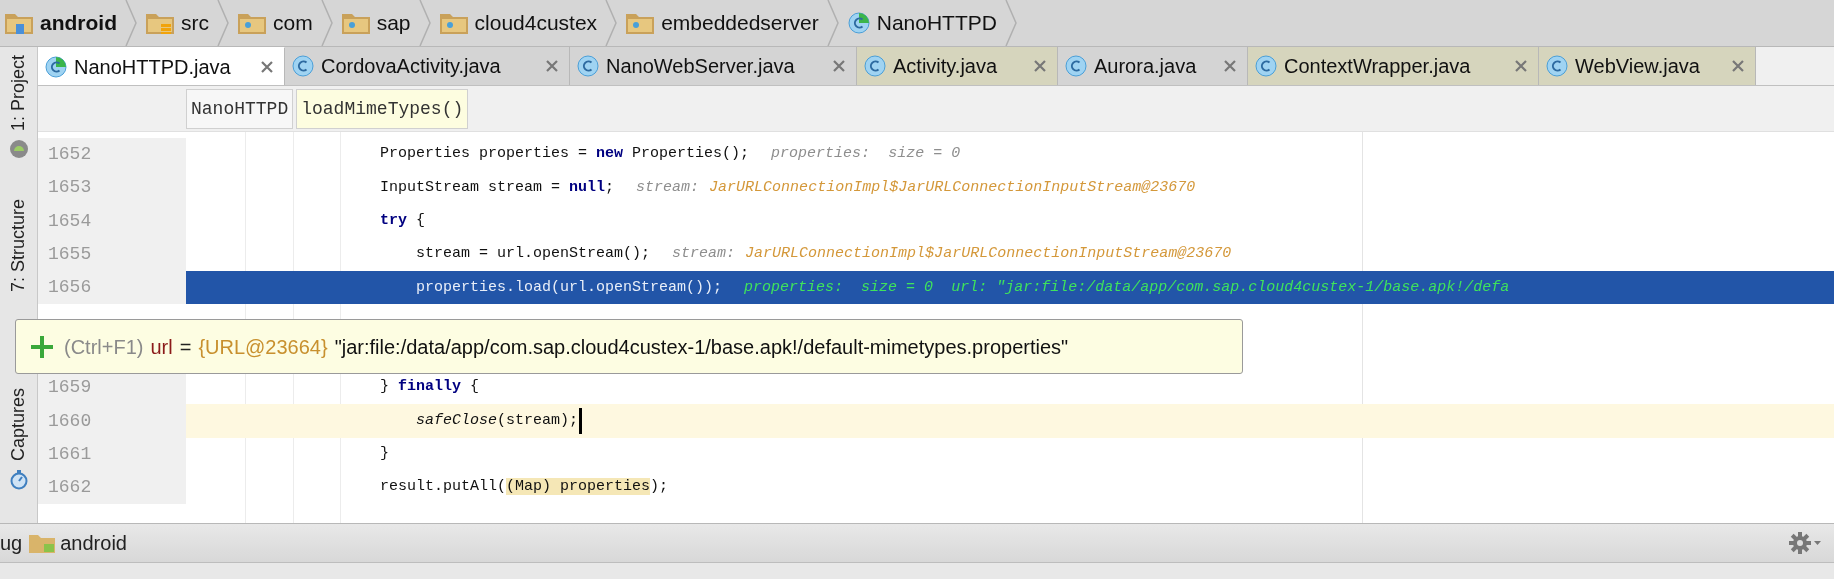  What do you see at coordinates (564, 154) in the screenshot?
I see `code-line: Properties properties = new Properties();` at bounding box center [564, 154].